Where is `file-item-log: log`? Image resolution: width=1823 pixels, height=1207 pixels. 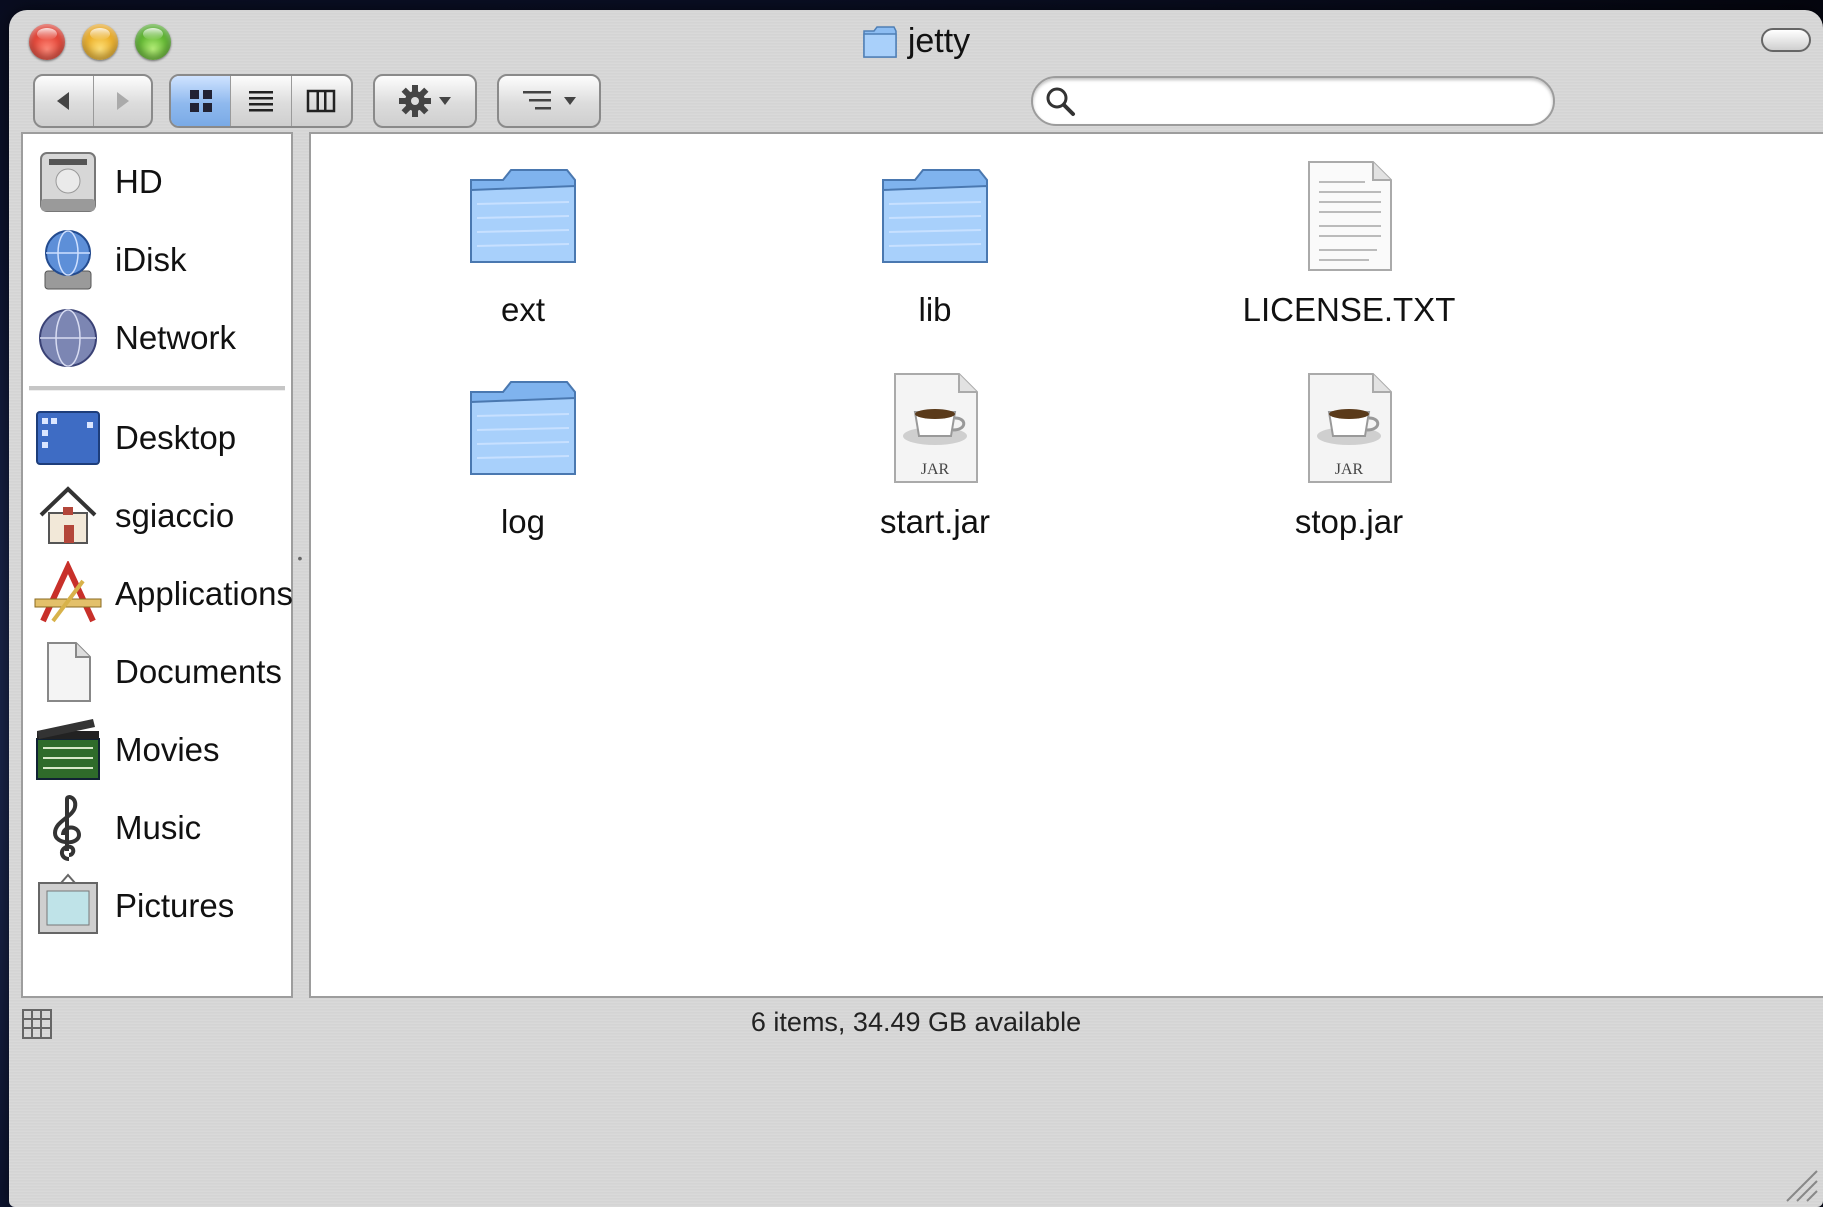 file-item-log: log is located at coordinates (523, 455).